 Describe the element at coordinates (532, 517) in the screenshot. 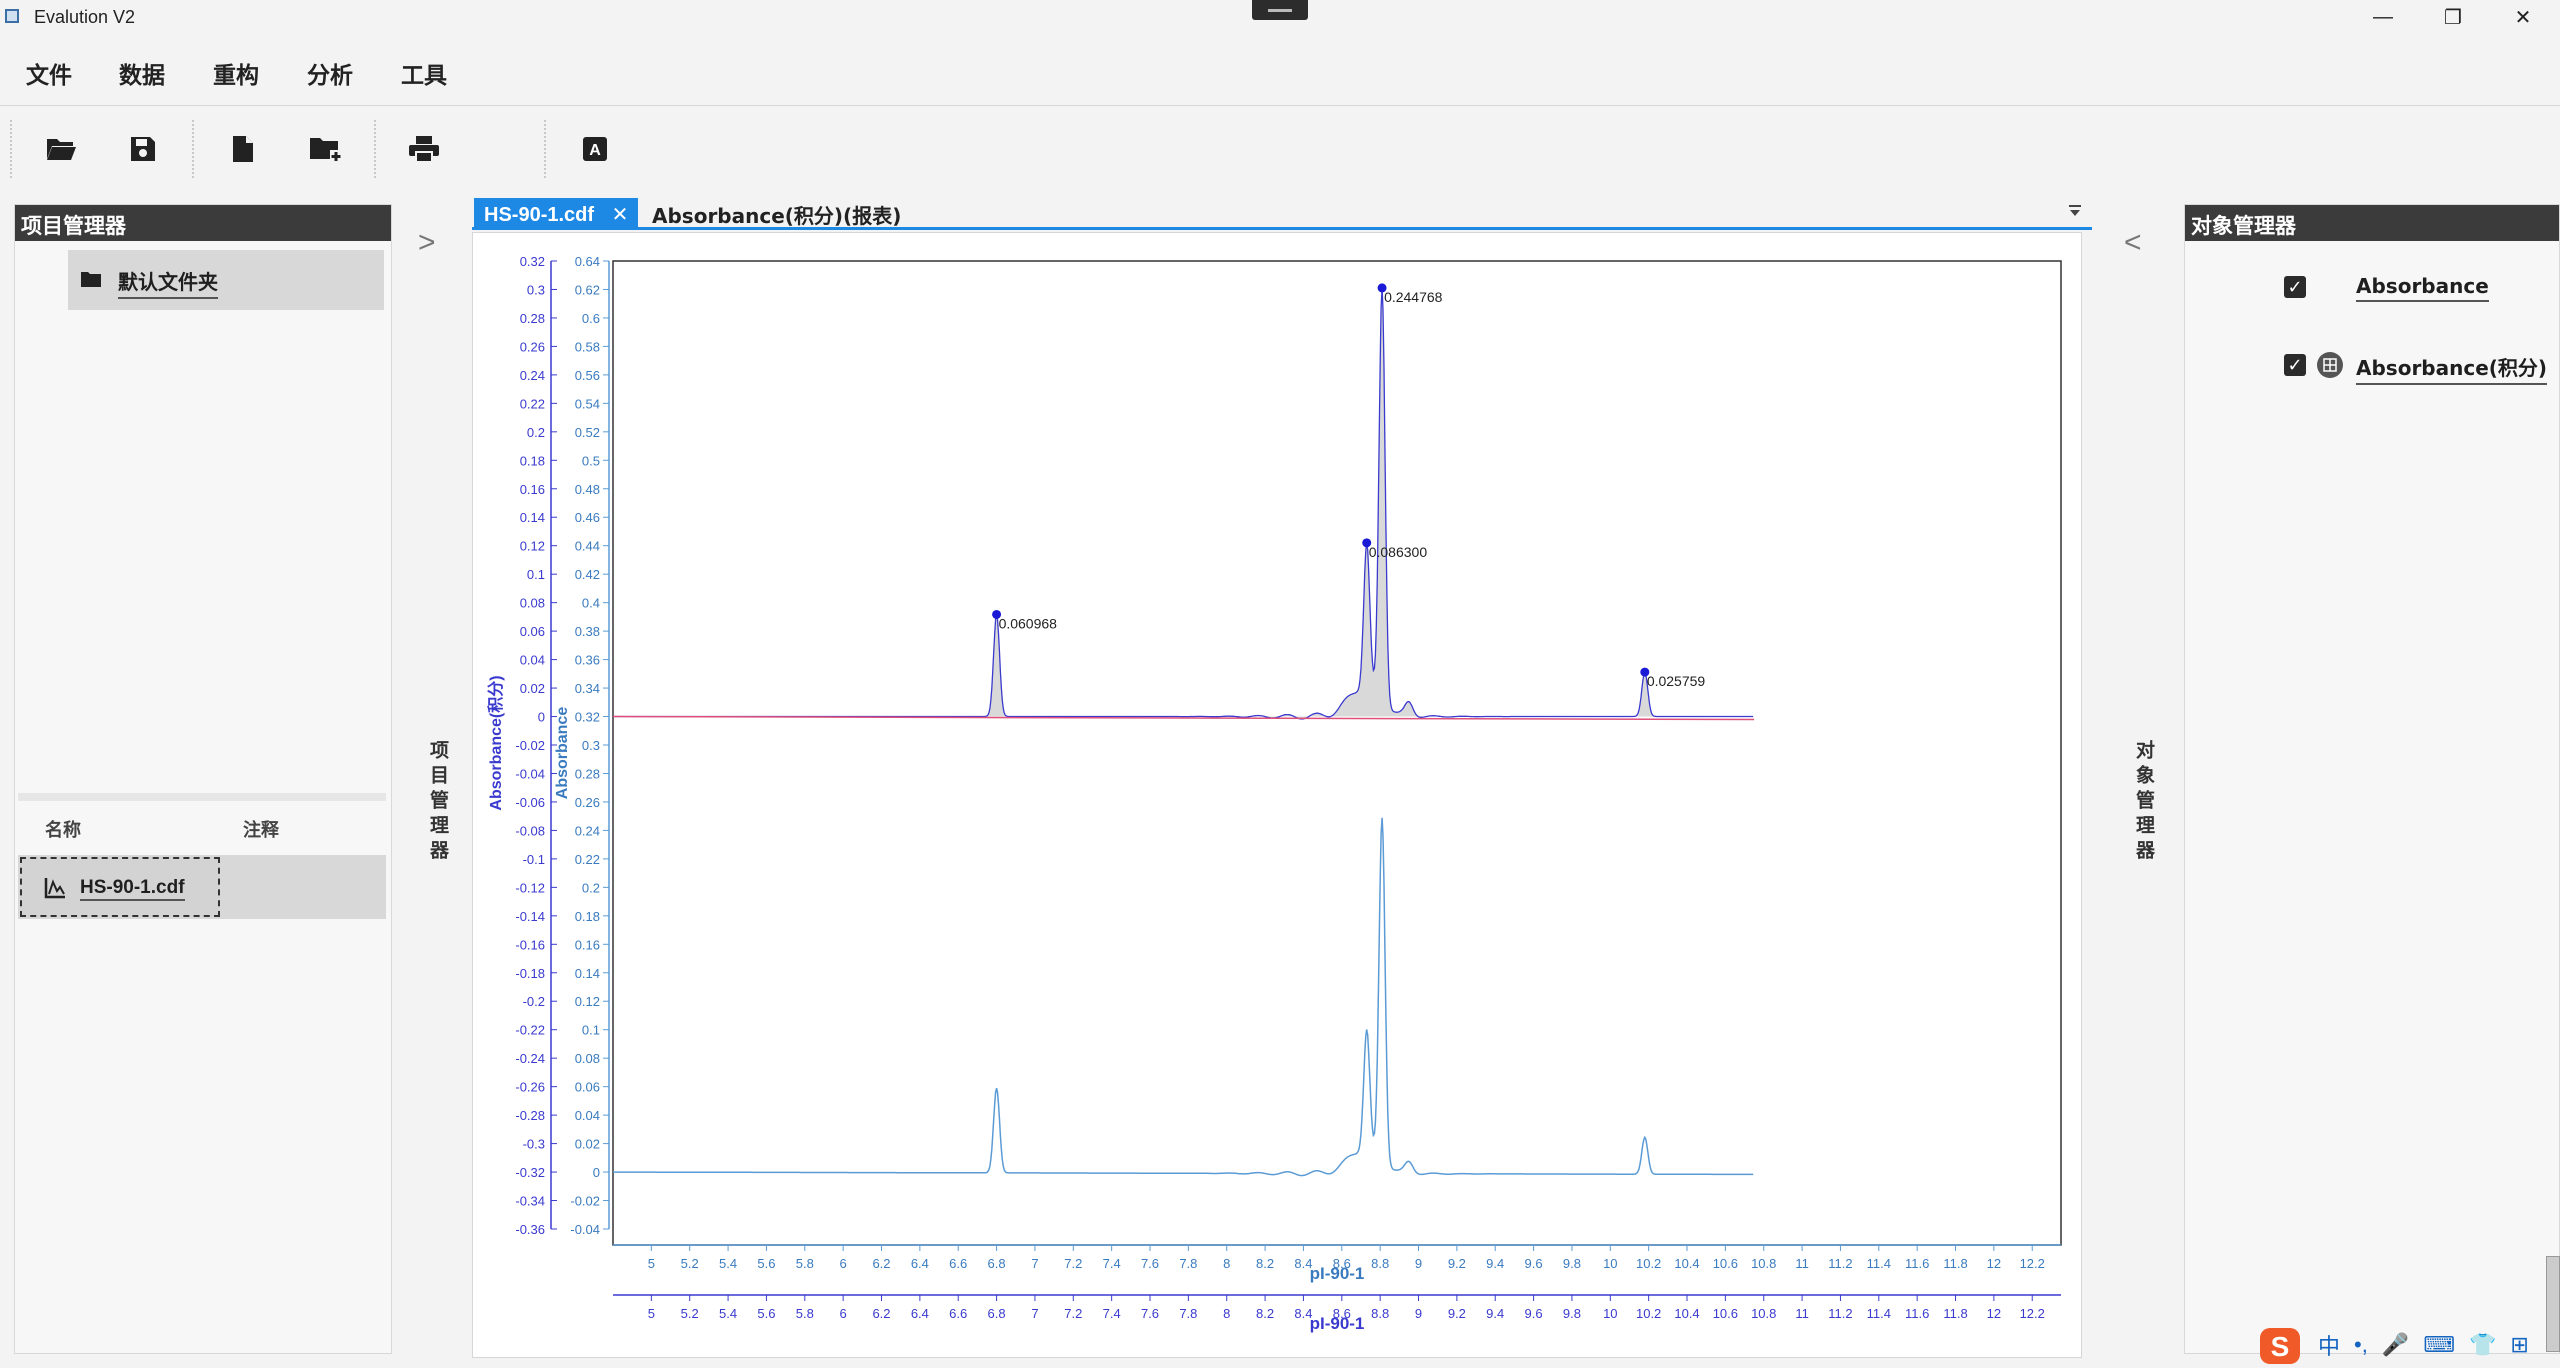

I see `y-tick-label-integral: 0.14` at that location.